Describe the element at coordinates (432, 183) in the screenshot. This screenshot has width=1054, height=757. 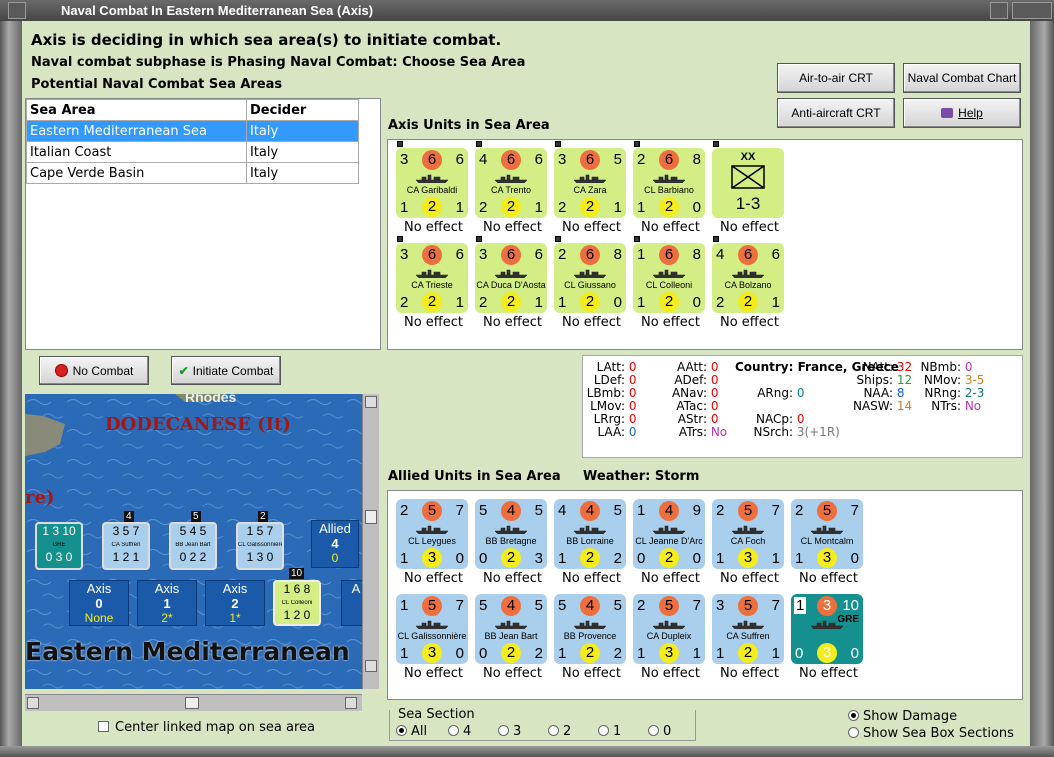
I see `ship-counter: 3 6 6 CA Garibaldi 1 2 1` at that location.